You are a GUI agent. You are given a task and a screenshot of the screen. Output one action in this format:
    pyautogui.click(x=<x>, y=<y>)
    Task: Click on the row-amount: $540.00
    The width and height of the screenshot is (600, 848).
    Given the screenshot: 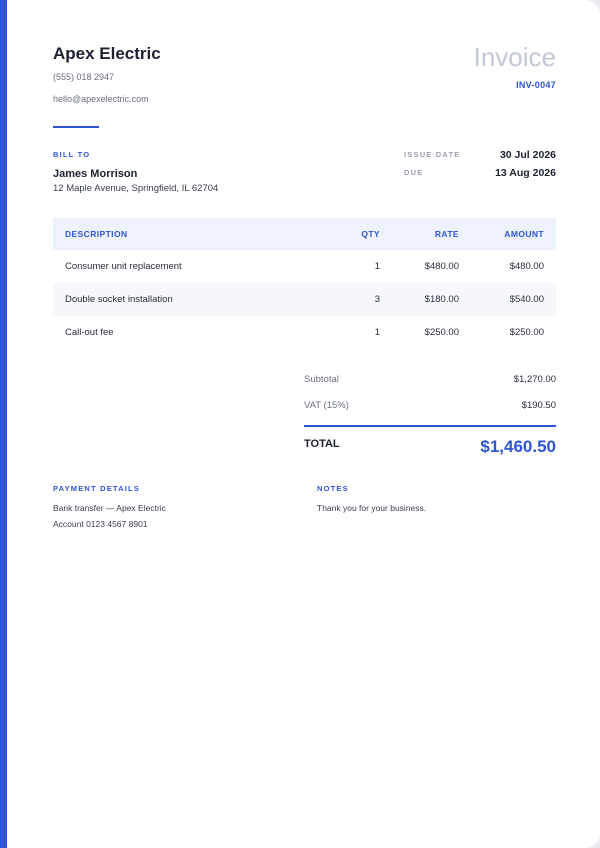 What is the action you would take?
    pyautogui.click(x=507, y=299)
    